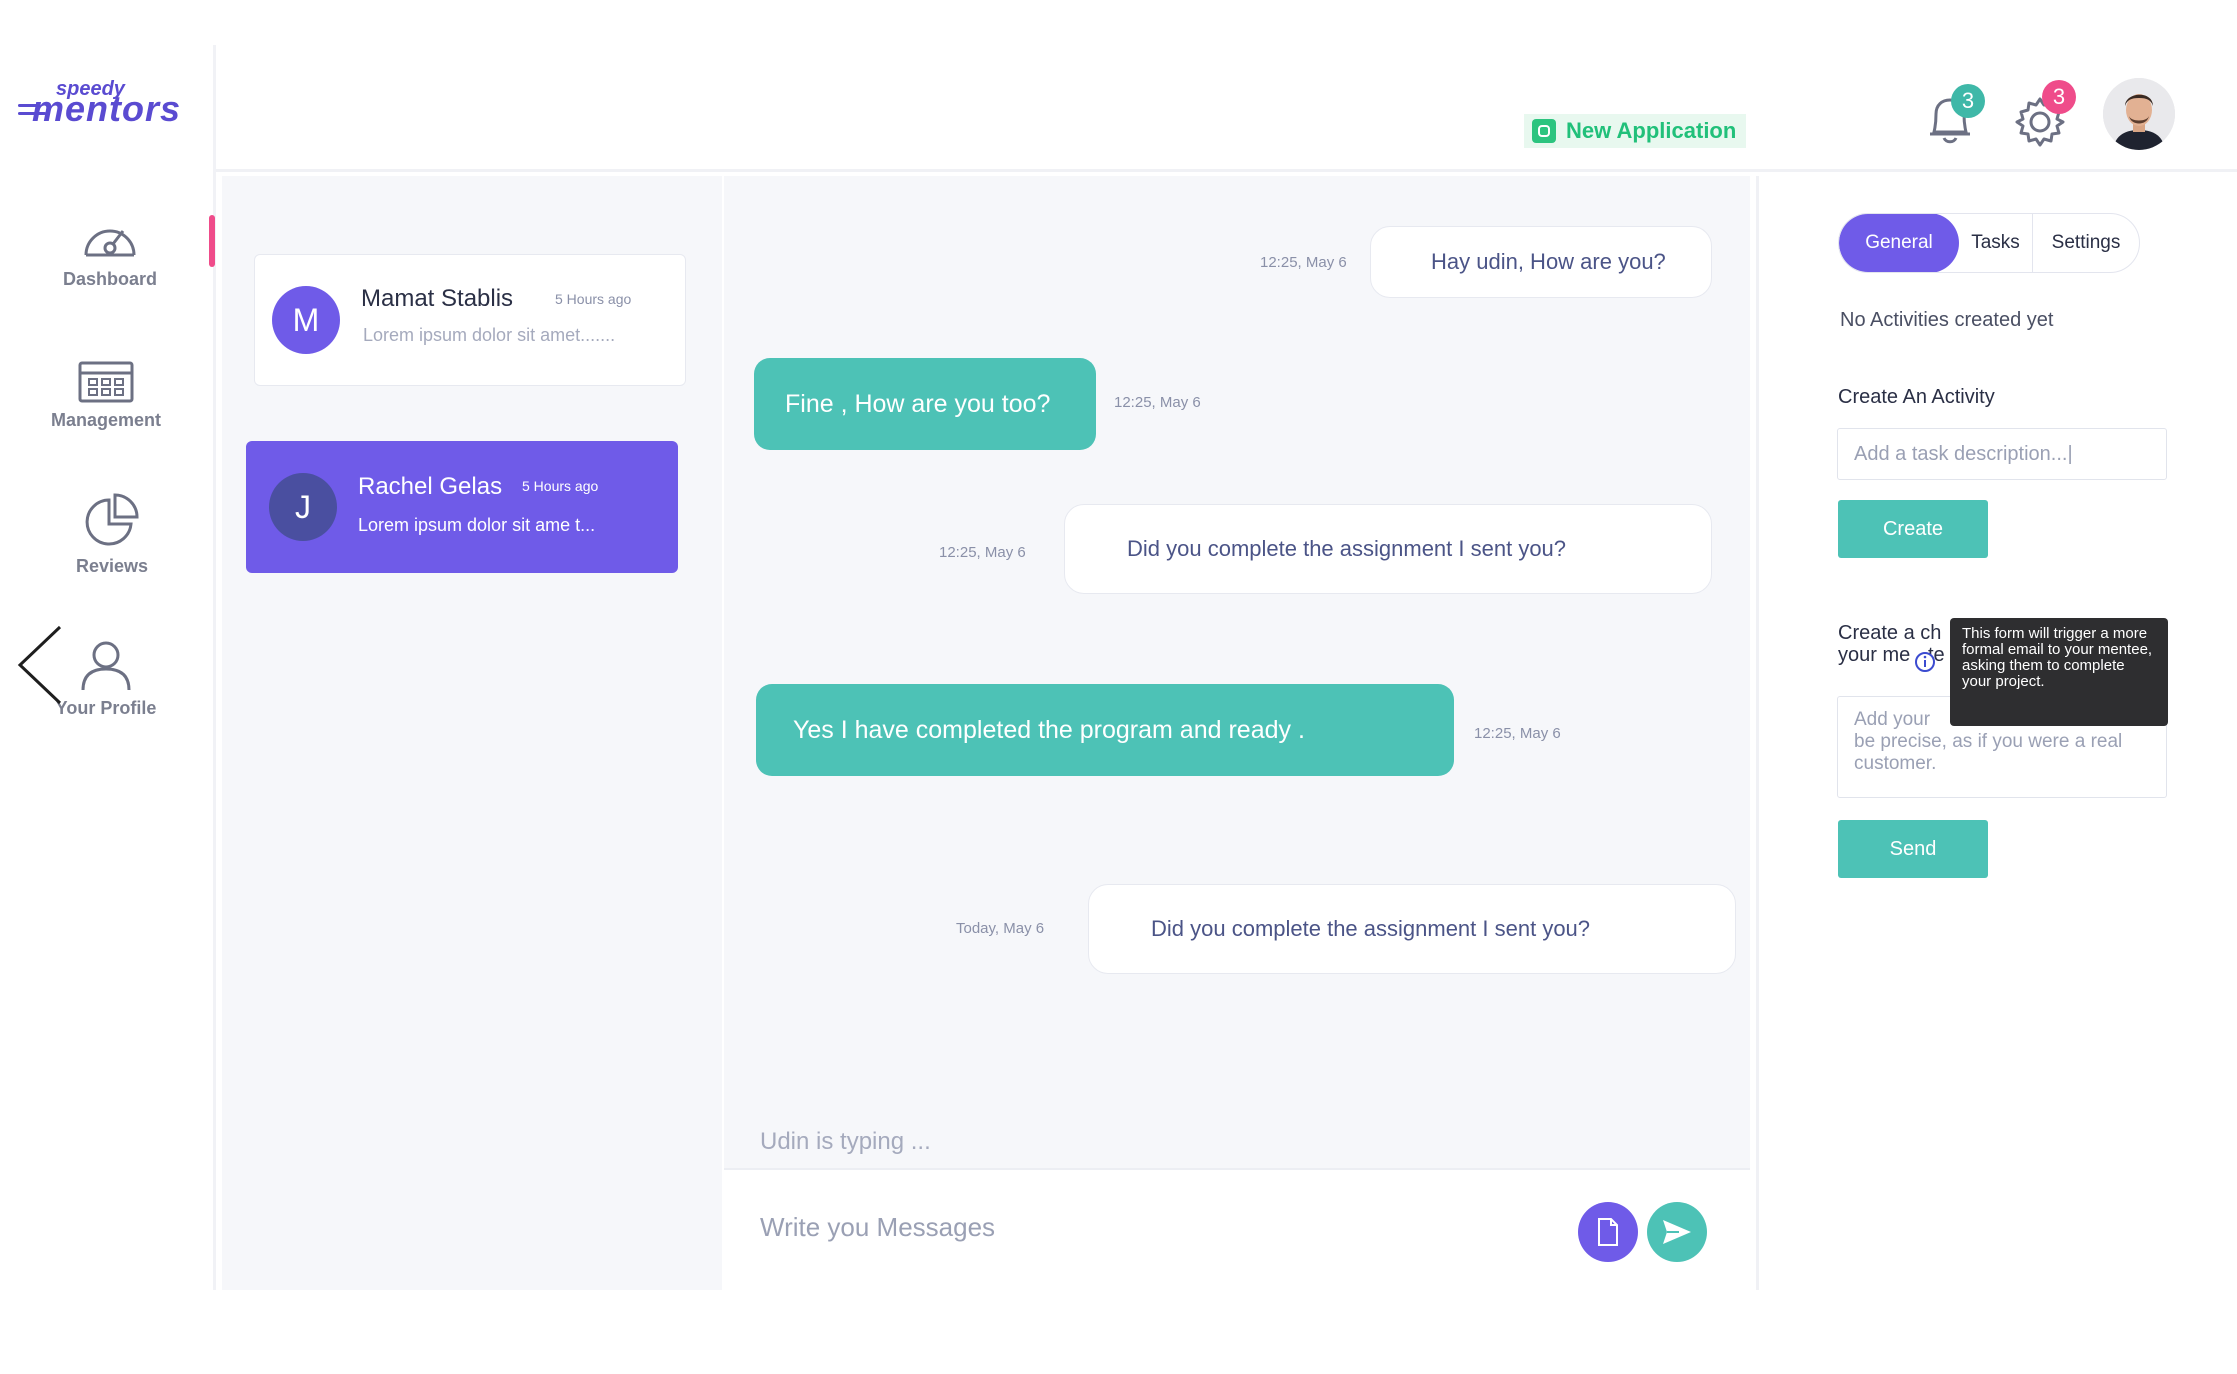 The height and width of the screenshot is (1374, 2237). What do you see at coordinates (1968, 101) in the screenshot?
I see `notifications-count-badge: 3` at bounding box center [1968, 101].